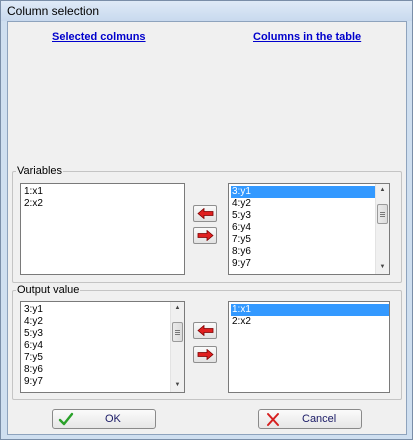 This screenshot has height=440, width=413. I want to click on ok-button-label: OK, so click(113, 419).